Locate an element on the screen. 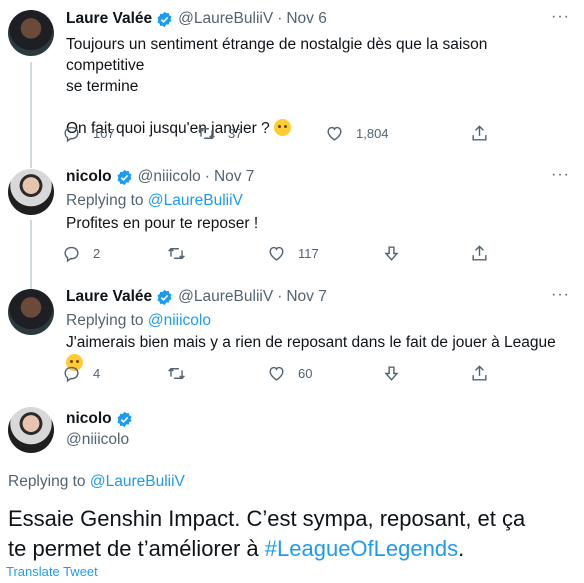 This screenshot has width=584, height=583. replying-to-link: @niiicolo is located at coordinates (179, 320).